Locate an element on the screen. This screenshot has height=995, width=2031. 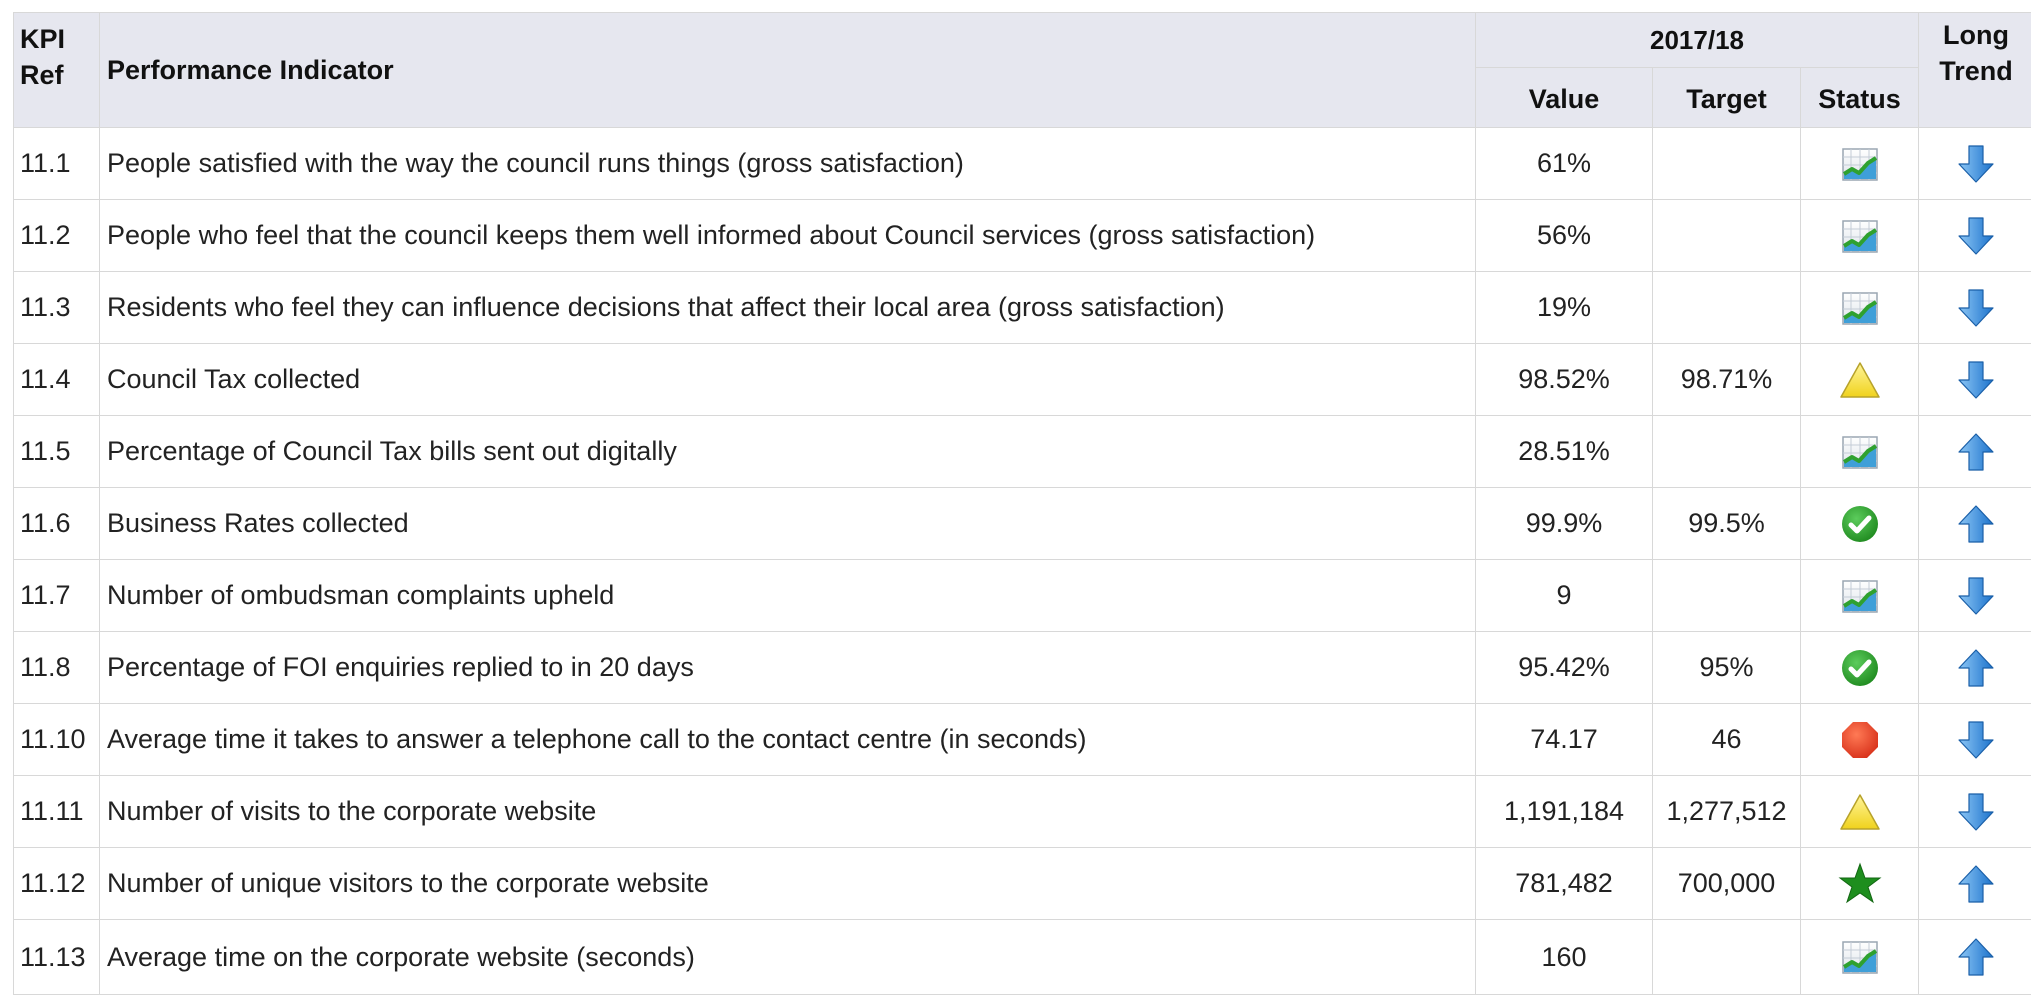
target-cell: 95% is located at coordinates (1727, 668).